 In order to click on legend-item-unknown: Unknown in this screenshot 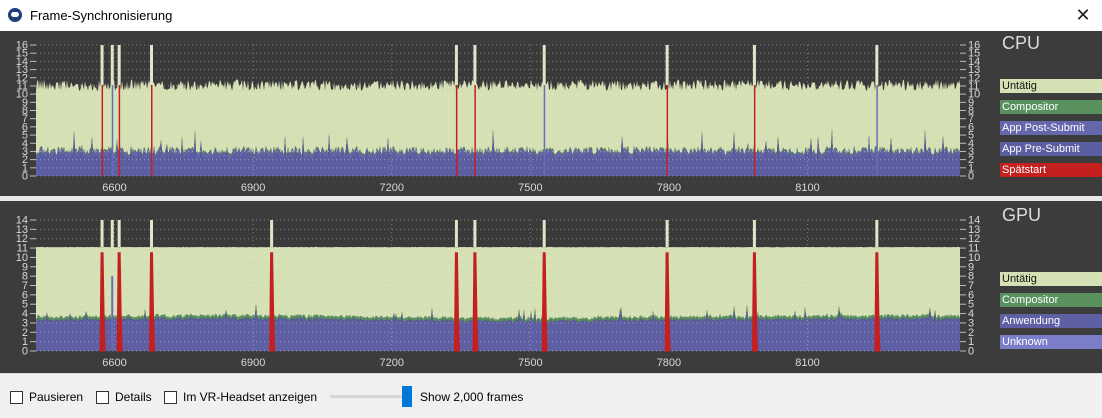, I will do `click(1051, 342)`.